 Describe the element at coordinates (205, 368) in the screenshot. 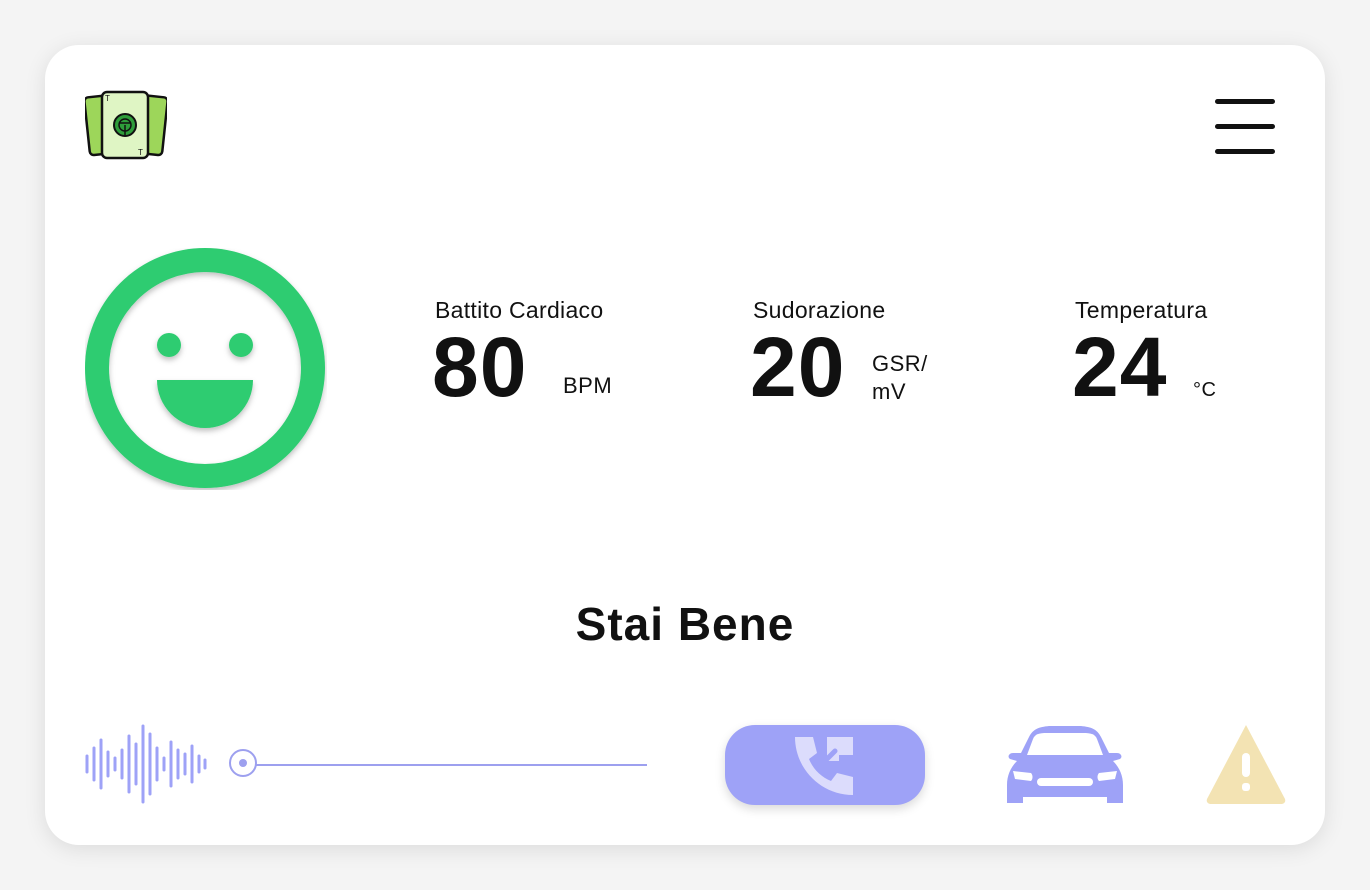

I see `happy-face-icon` at that location.